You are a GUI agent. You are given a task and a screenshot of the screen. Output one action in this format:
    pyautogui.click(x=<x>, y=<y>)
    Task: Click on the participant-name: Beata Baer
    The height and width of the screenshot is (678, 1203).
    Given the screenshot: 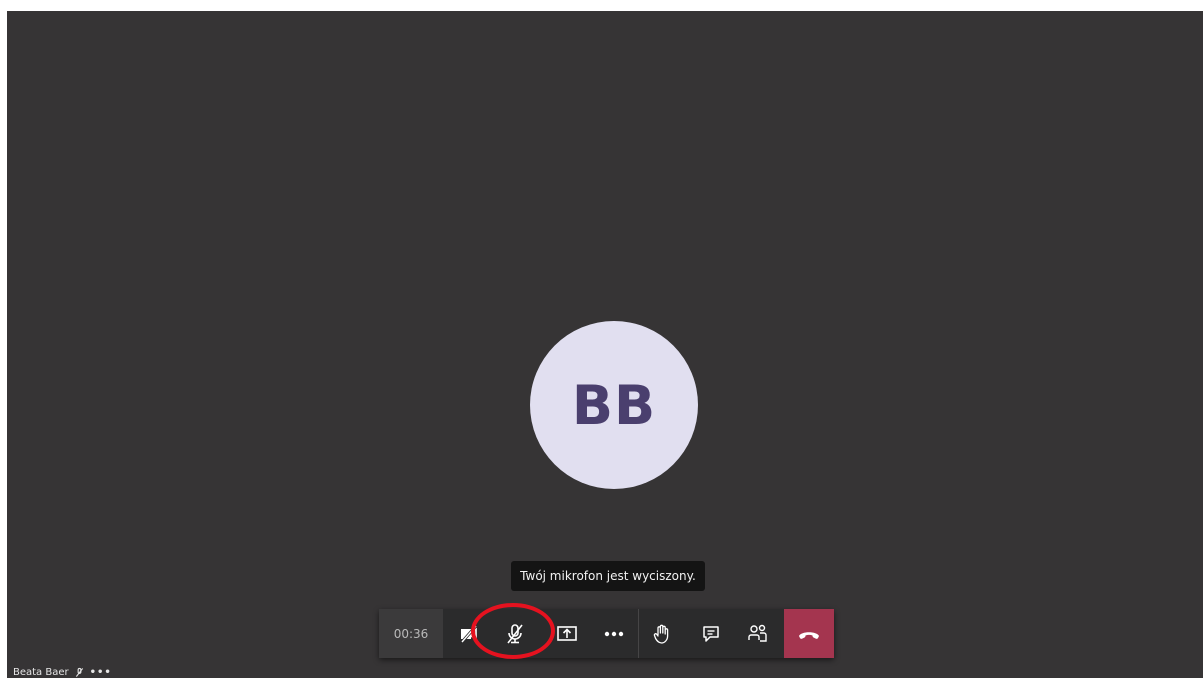 What is the action you would take?
    pyautogui.click(x=41, y=672)
    